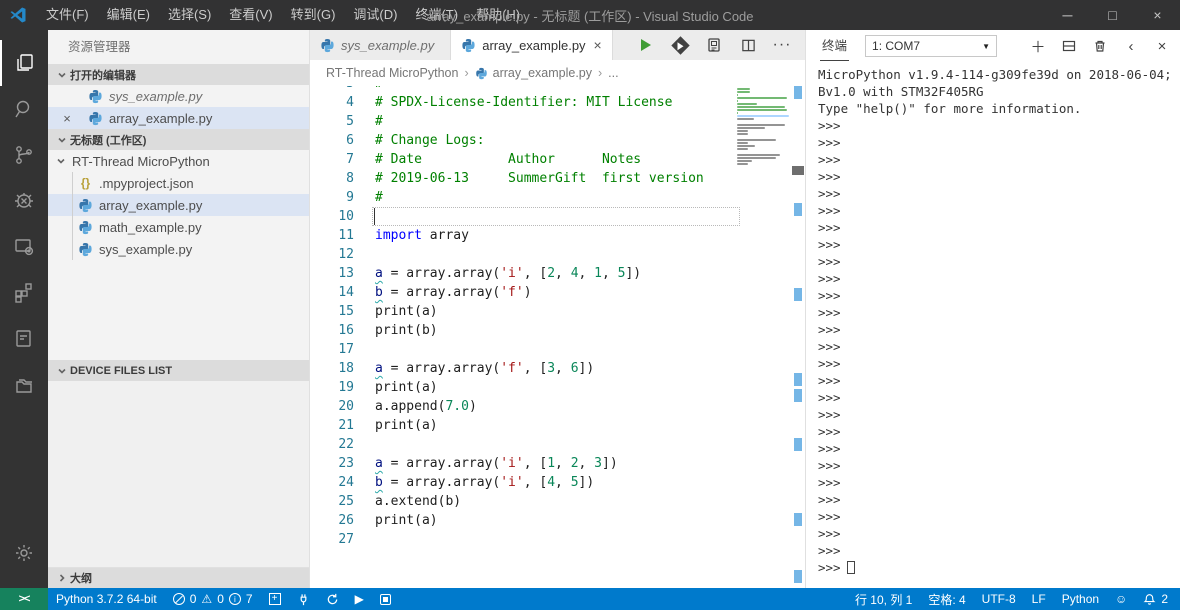 The height and width of the screenshot is (610, 1180). Describe the element at coordinates (178, 139) in the screenshot. I see `workspace-header: 无标题 (工作区)` at that location.